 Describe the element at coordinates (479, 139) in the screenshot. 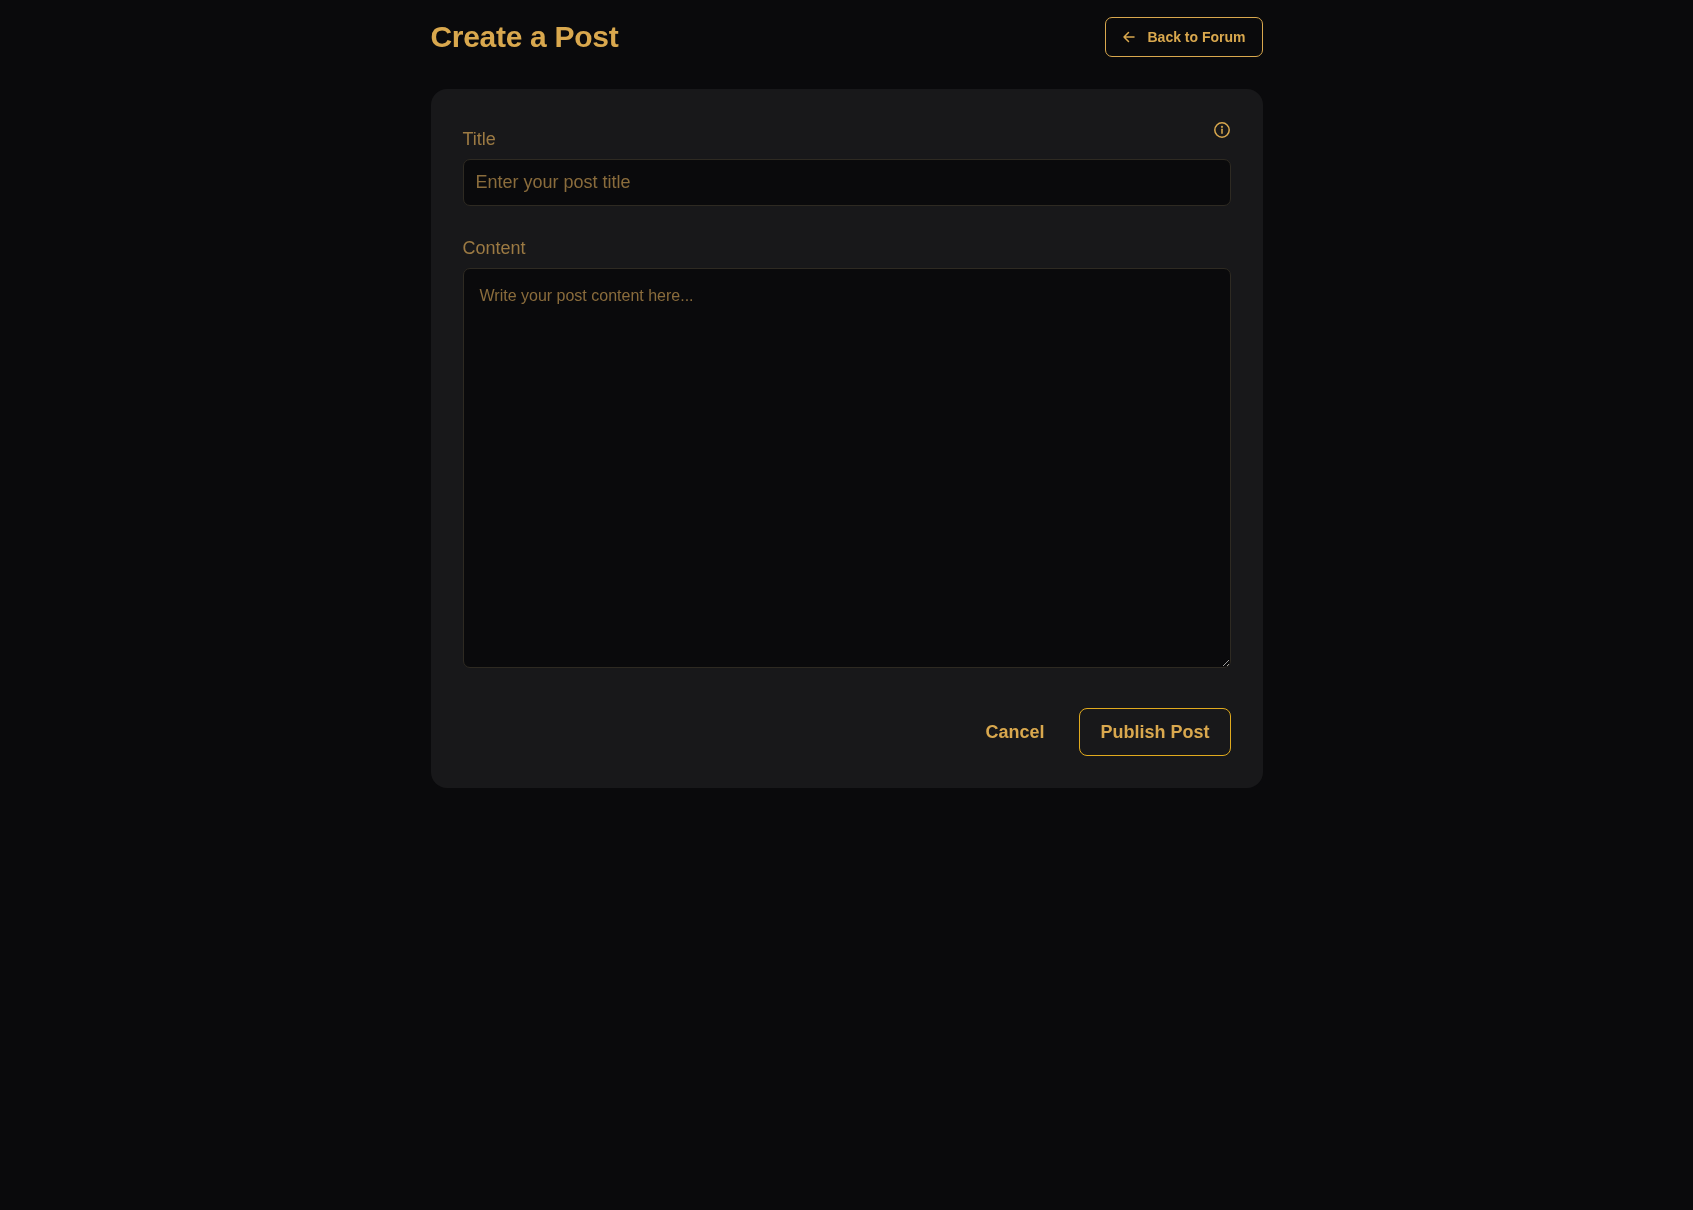

I see `field-label: Title` at that location.